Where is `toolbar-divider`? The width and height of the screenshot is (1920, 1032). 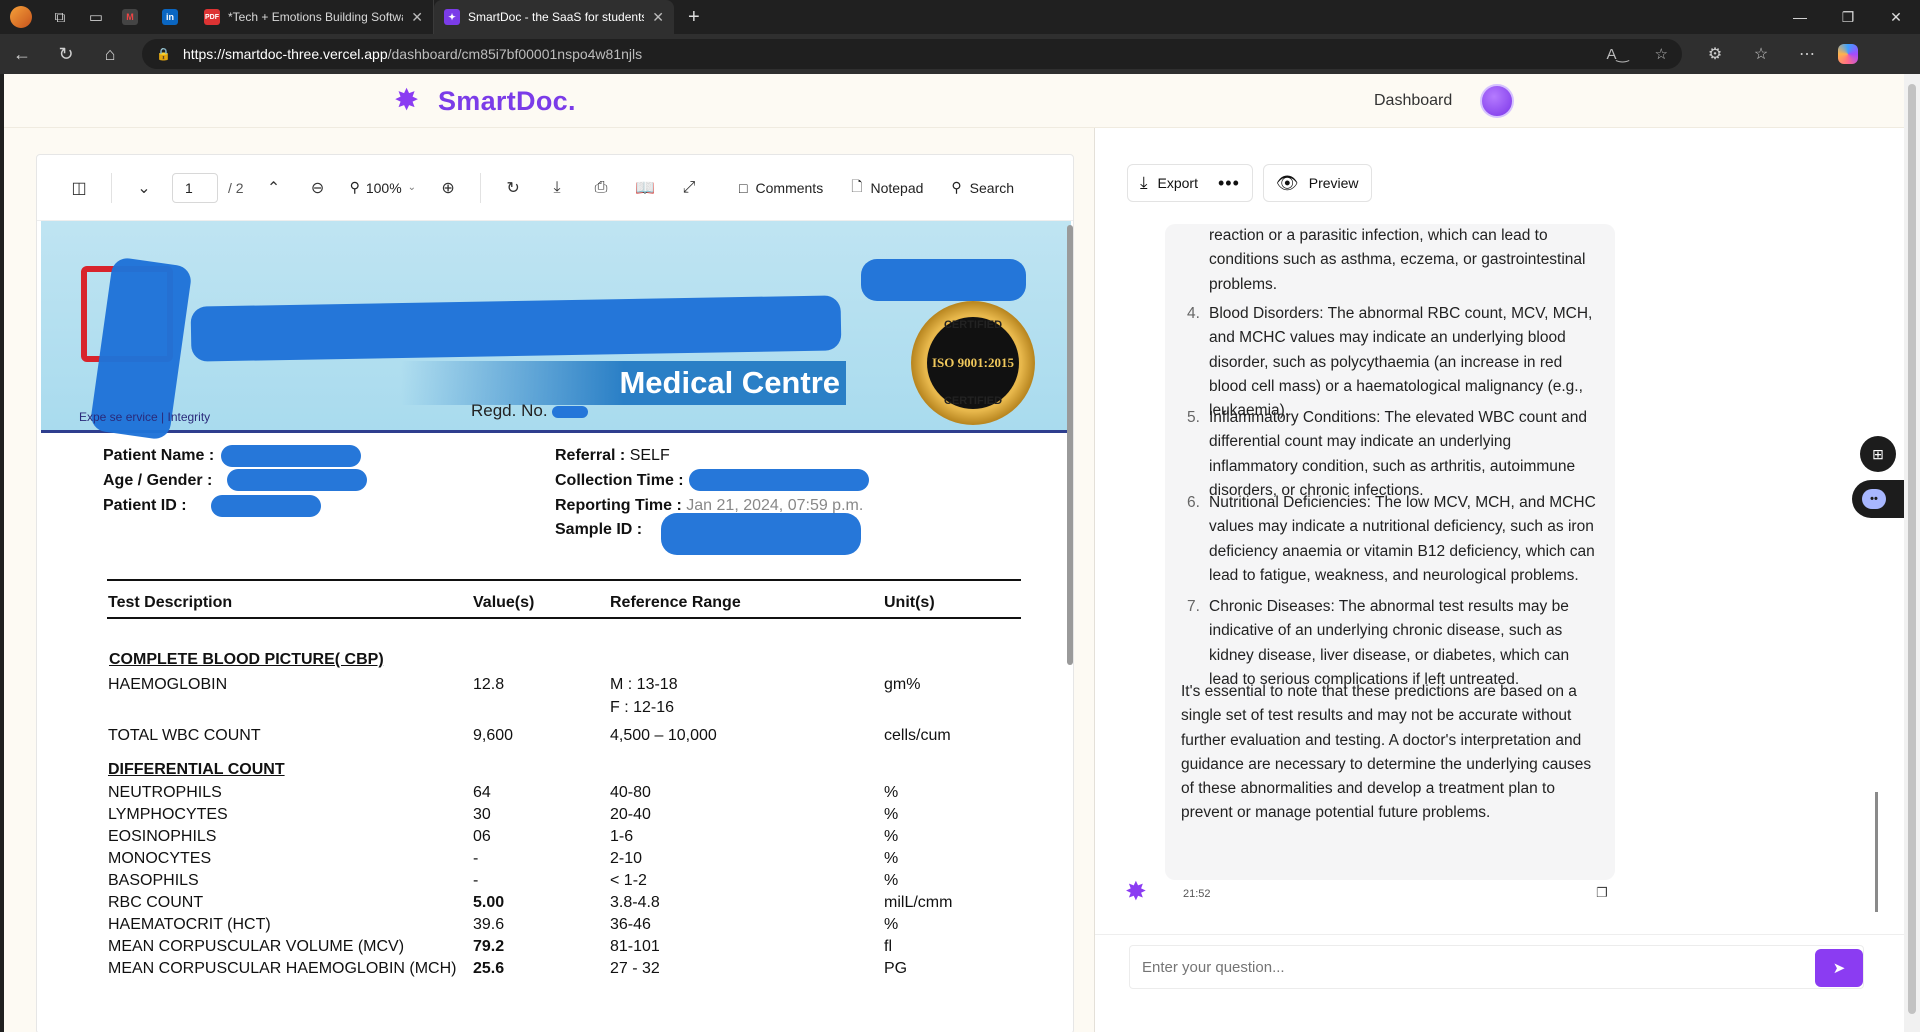 toolbar-divider is located at coordinates (111, 187).